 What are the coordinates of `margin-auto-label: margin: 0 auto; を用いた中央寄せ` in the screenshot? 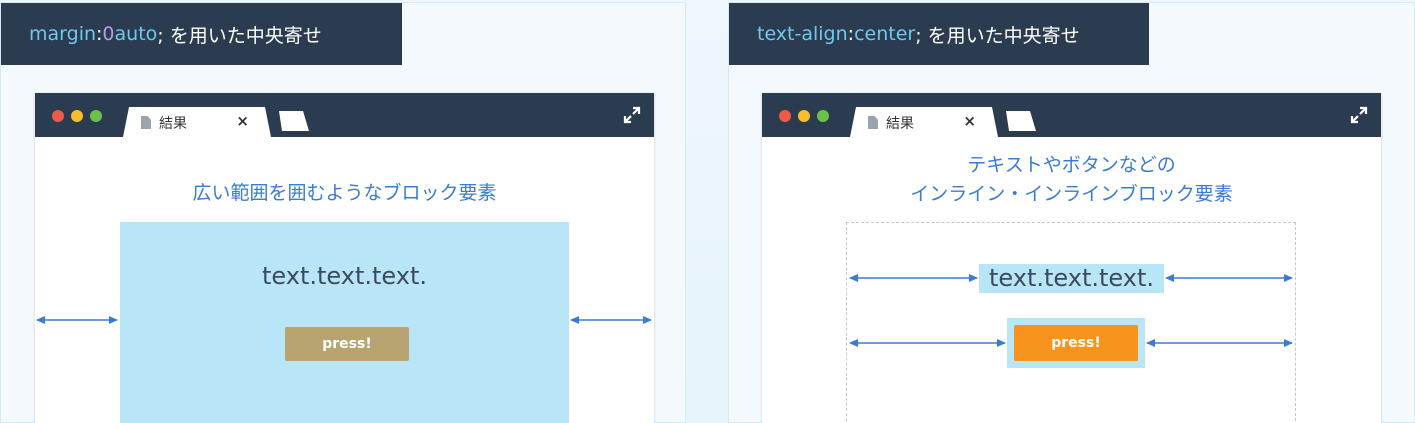 It's located at (201, 34).